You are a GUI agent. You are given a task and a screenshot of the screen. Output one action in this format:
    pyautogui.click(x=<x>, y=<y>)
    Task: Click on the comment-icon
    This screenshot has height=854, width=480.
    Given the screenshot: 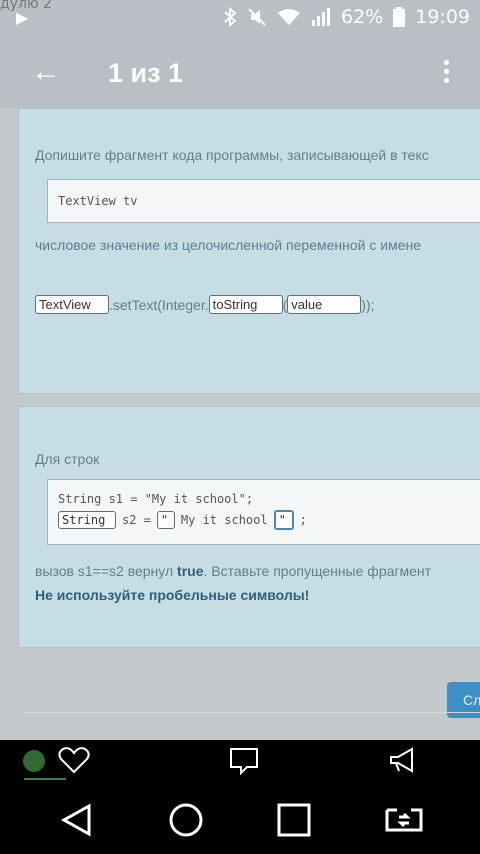 What is the action you would take?
    pyautogui.click(x=244, y=761)
    